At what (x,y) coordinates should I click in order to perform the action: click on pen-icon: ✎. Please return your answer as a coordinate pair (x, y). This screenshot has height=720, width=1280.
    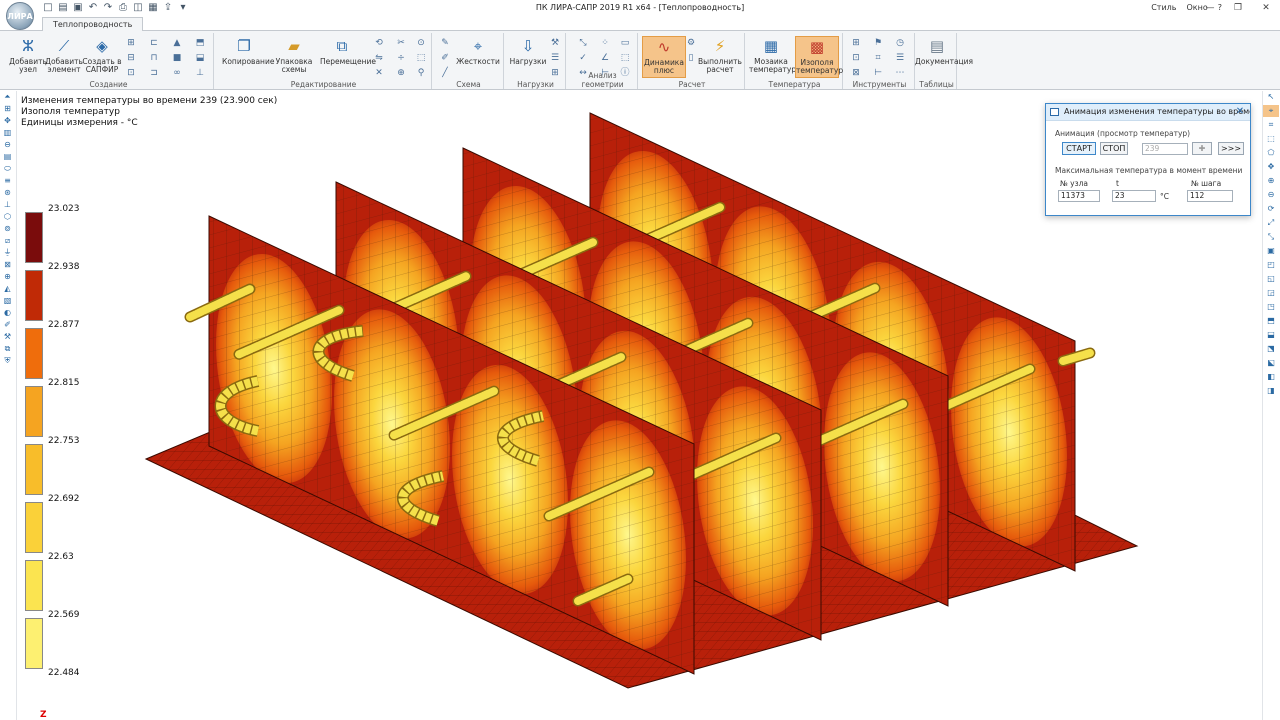
    Looking at the image, I should click on (445, 43).